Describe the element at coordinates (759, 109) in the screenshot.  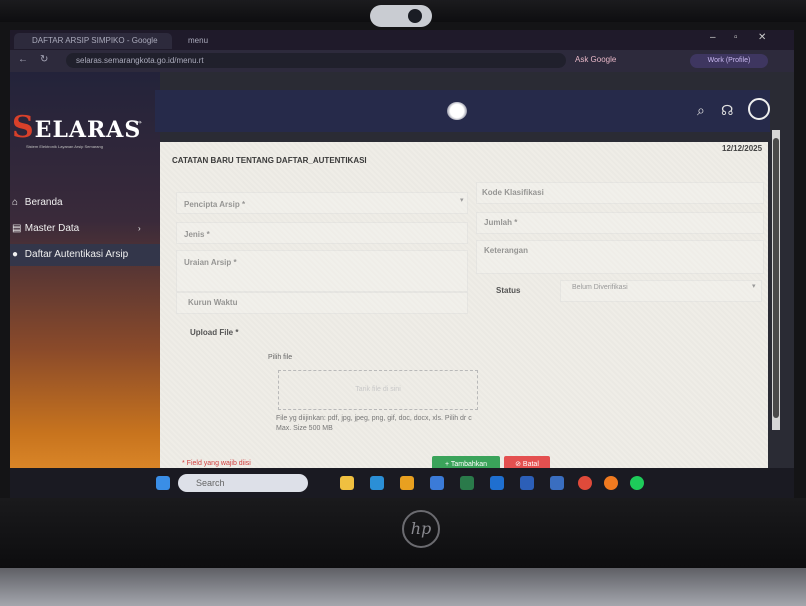
I see `user-avatar` at that location.